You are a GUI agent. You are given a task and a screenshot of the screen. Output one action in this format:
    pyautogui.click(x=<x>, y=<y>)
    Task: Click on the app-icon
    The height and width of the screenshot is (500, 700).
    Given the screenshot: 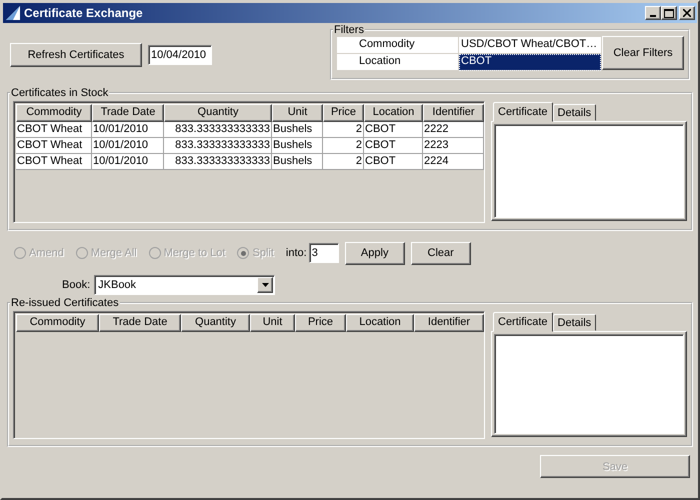 What is the action you would take?
    pyautogui.click(x=13, y=13)
    